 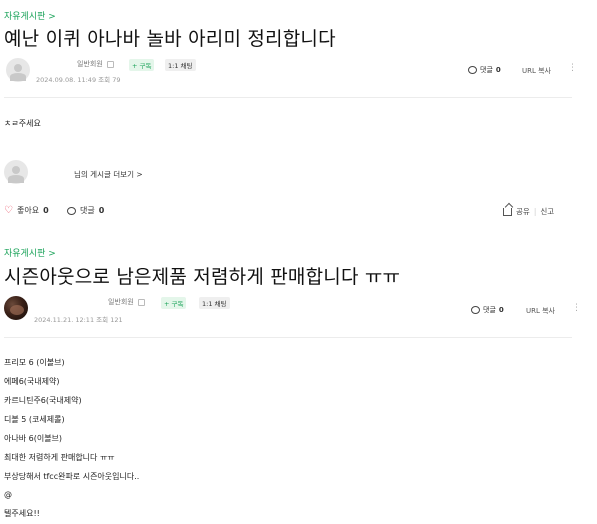 I want to click on post-body-line: 디볼 5 (코세제롤), so click(x=34, y=419).